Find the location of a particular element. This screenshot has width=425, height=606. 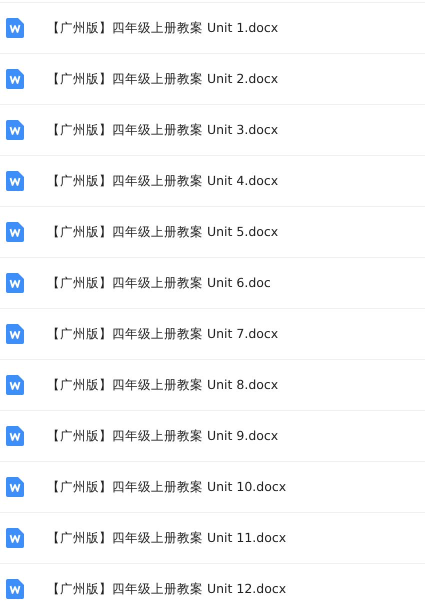

file-name: 【广州版】四年级上册教案 Unit 2.docx is located at coordinates (162, 79).